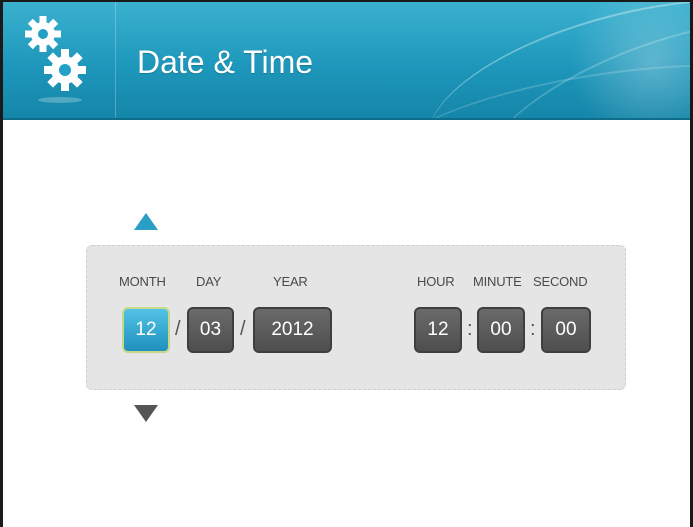 Image resolution: width=693 pixels, height=527 pixels. Describe the element at coordinates (501, 330) in the screenshot. I see `minute-field: 00` at that location.